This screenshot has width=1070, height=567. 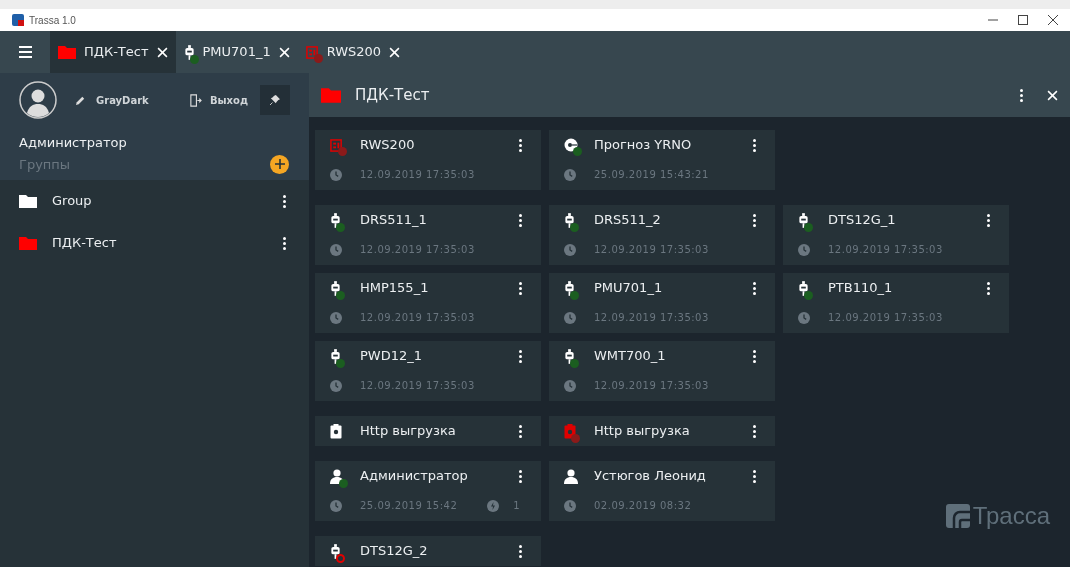 I want to click on object-card: DRS511_2 12.09.2019 17:35:03, so click(x=662, y=235).